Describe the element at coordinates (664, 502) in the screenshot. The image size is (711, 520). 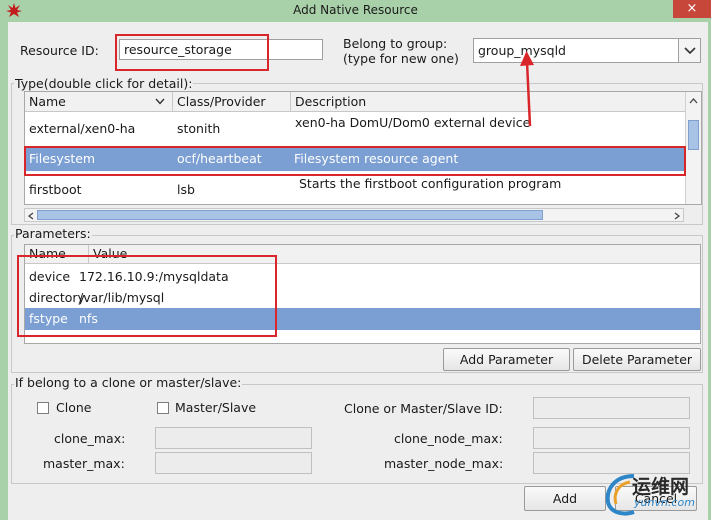
I see `watermark-site-text: yunvn.com` at that location.